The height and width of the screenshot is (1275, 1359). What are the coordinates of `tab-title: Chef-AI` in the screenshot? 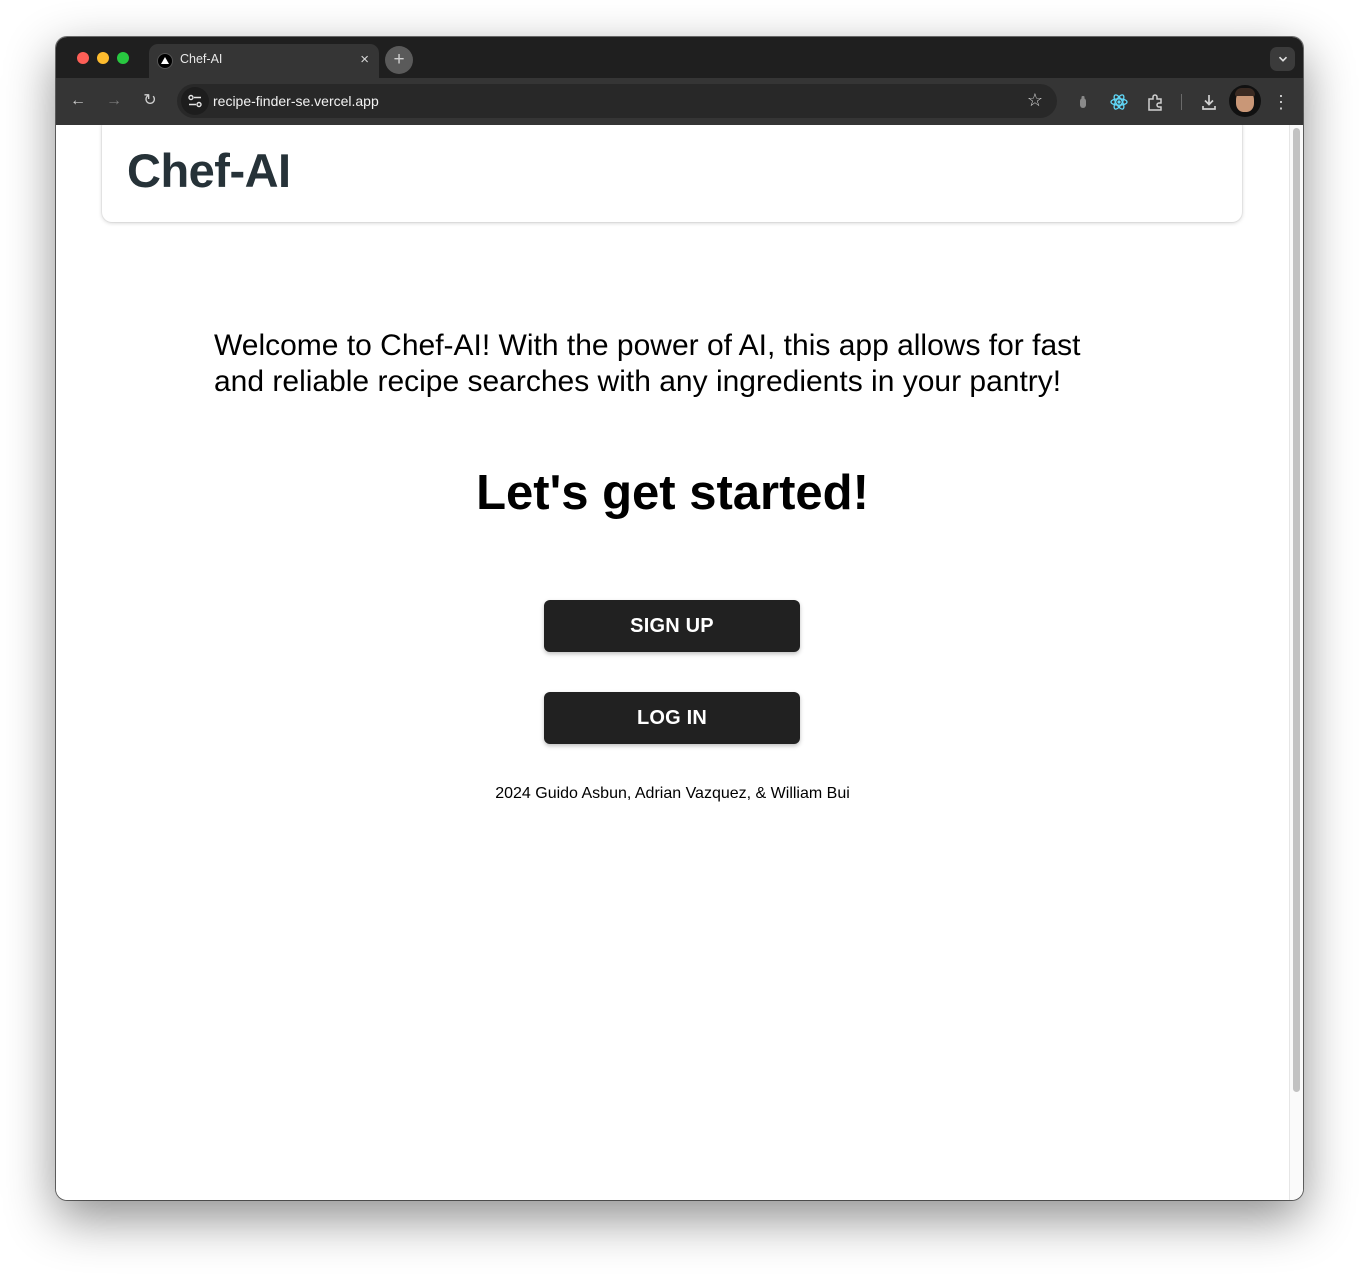 It's located at (201, 59).